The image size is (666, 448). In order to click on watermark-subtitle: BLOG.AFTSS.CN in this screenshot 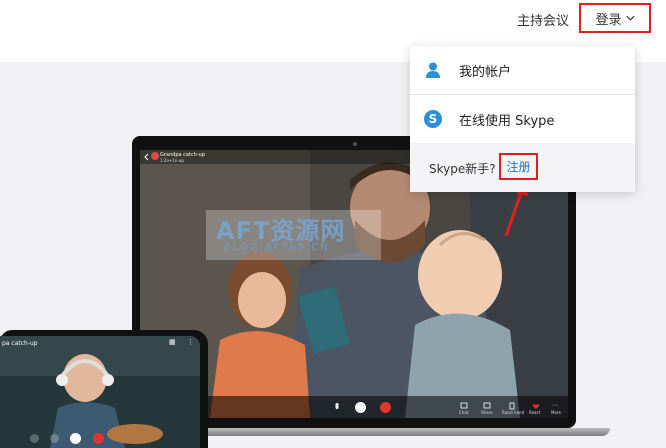, I will do `click(277, 247)`.